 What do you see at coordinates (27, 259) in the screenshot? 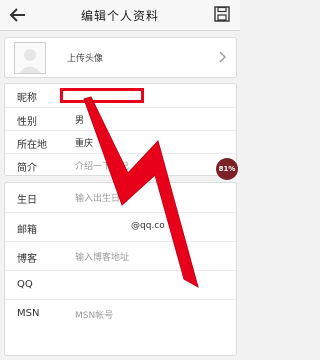
I see `blog-label: 博客` at bounding box center [27, 259].